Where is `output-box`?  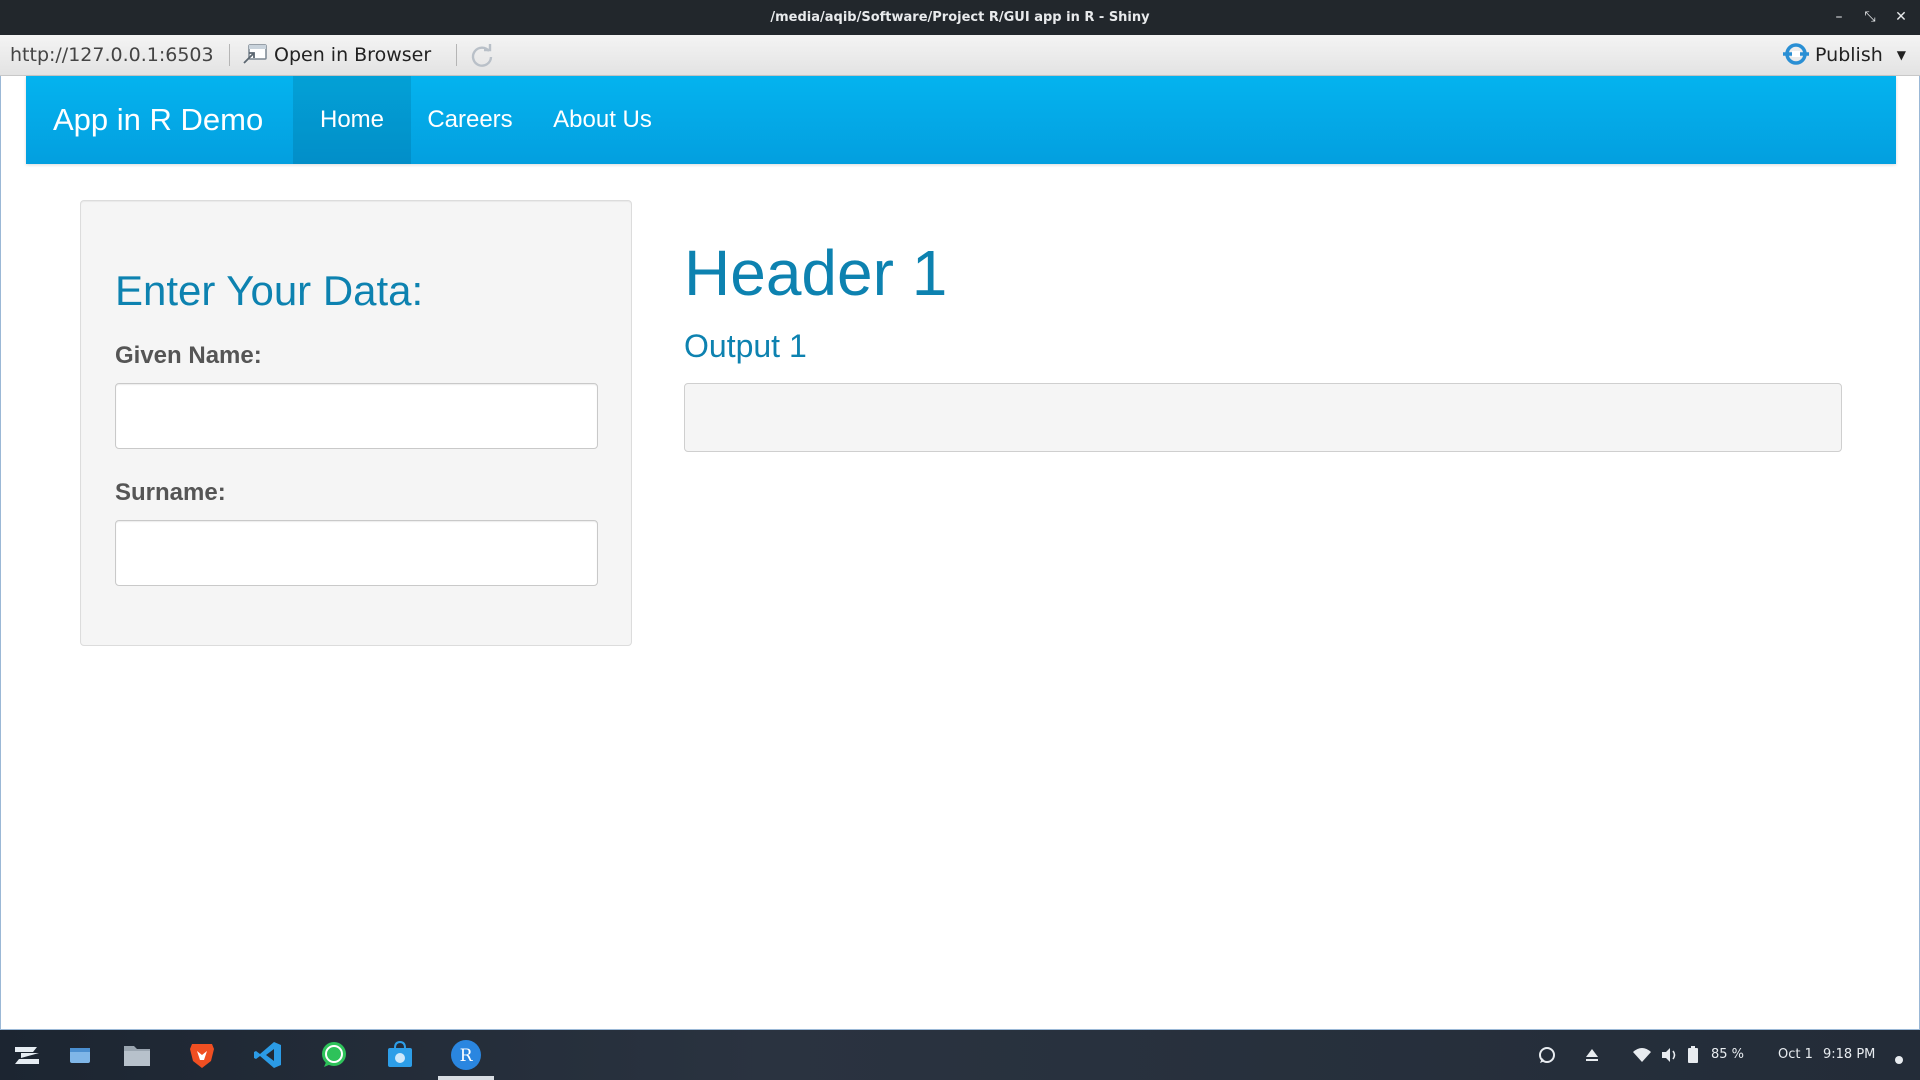
output-box is located at coordinates (1263, 417).